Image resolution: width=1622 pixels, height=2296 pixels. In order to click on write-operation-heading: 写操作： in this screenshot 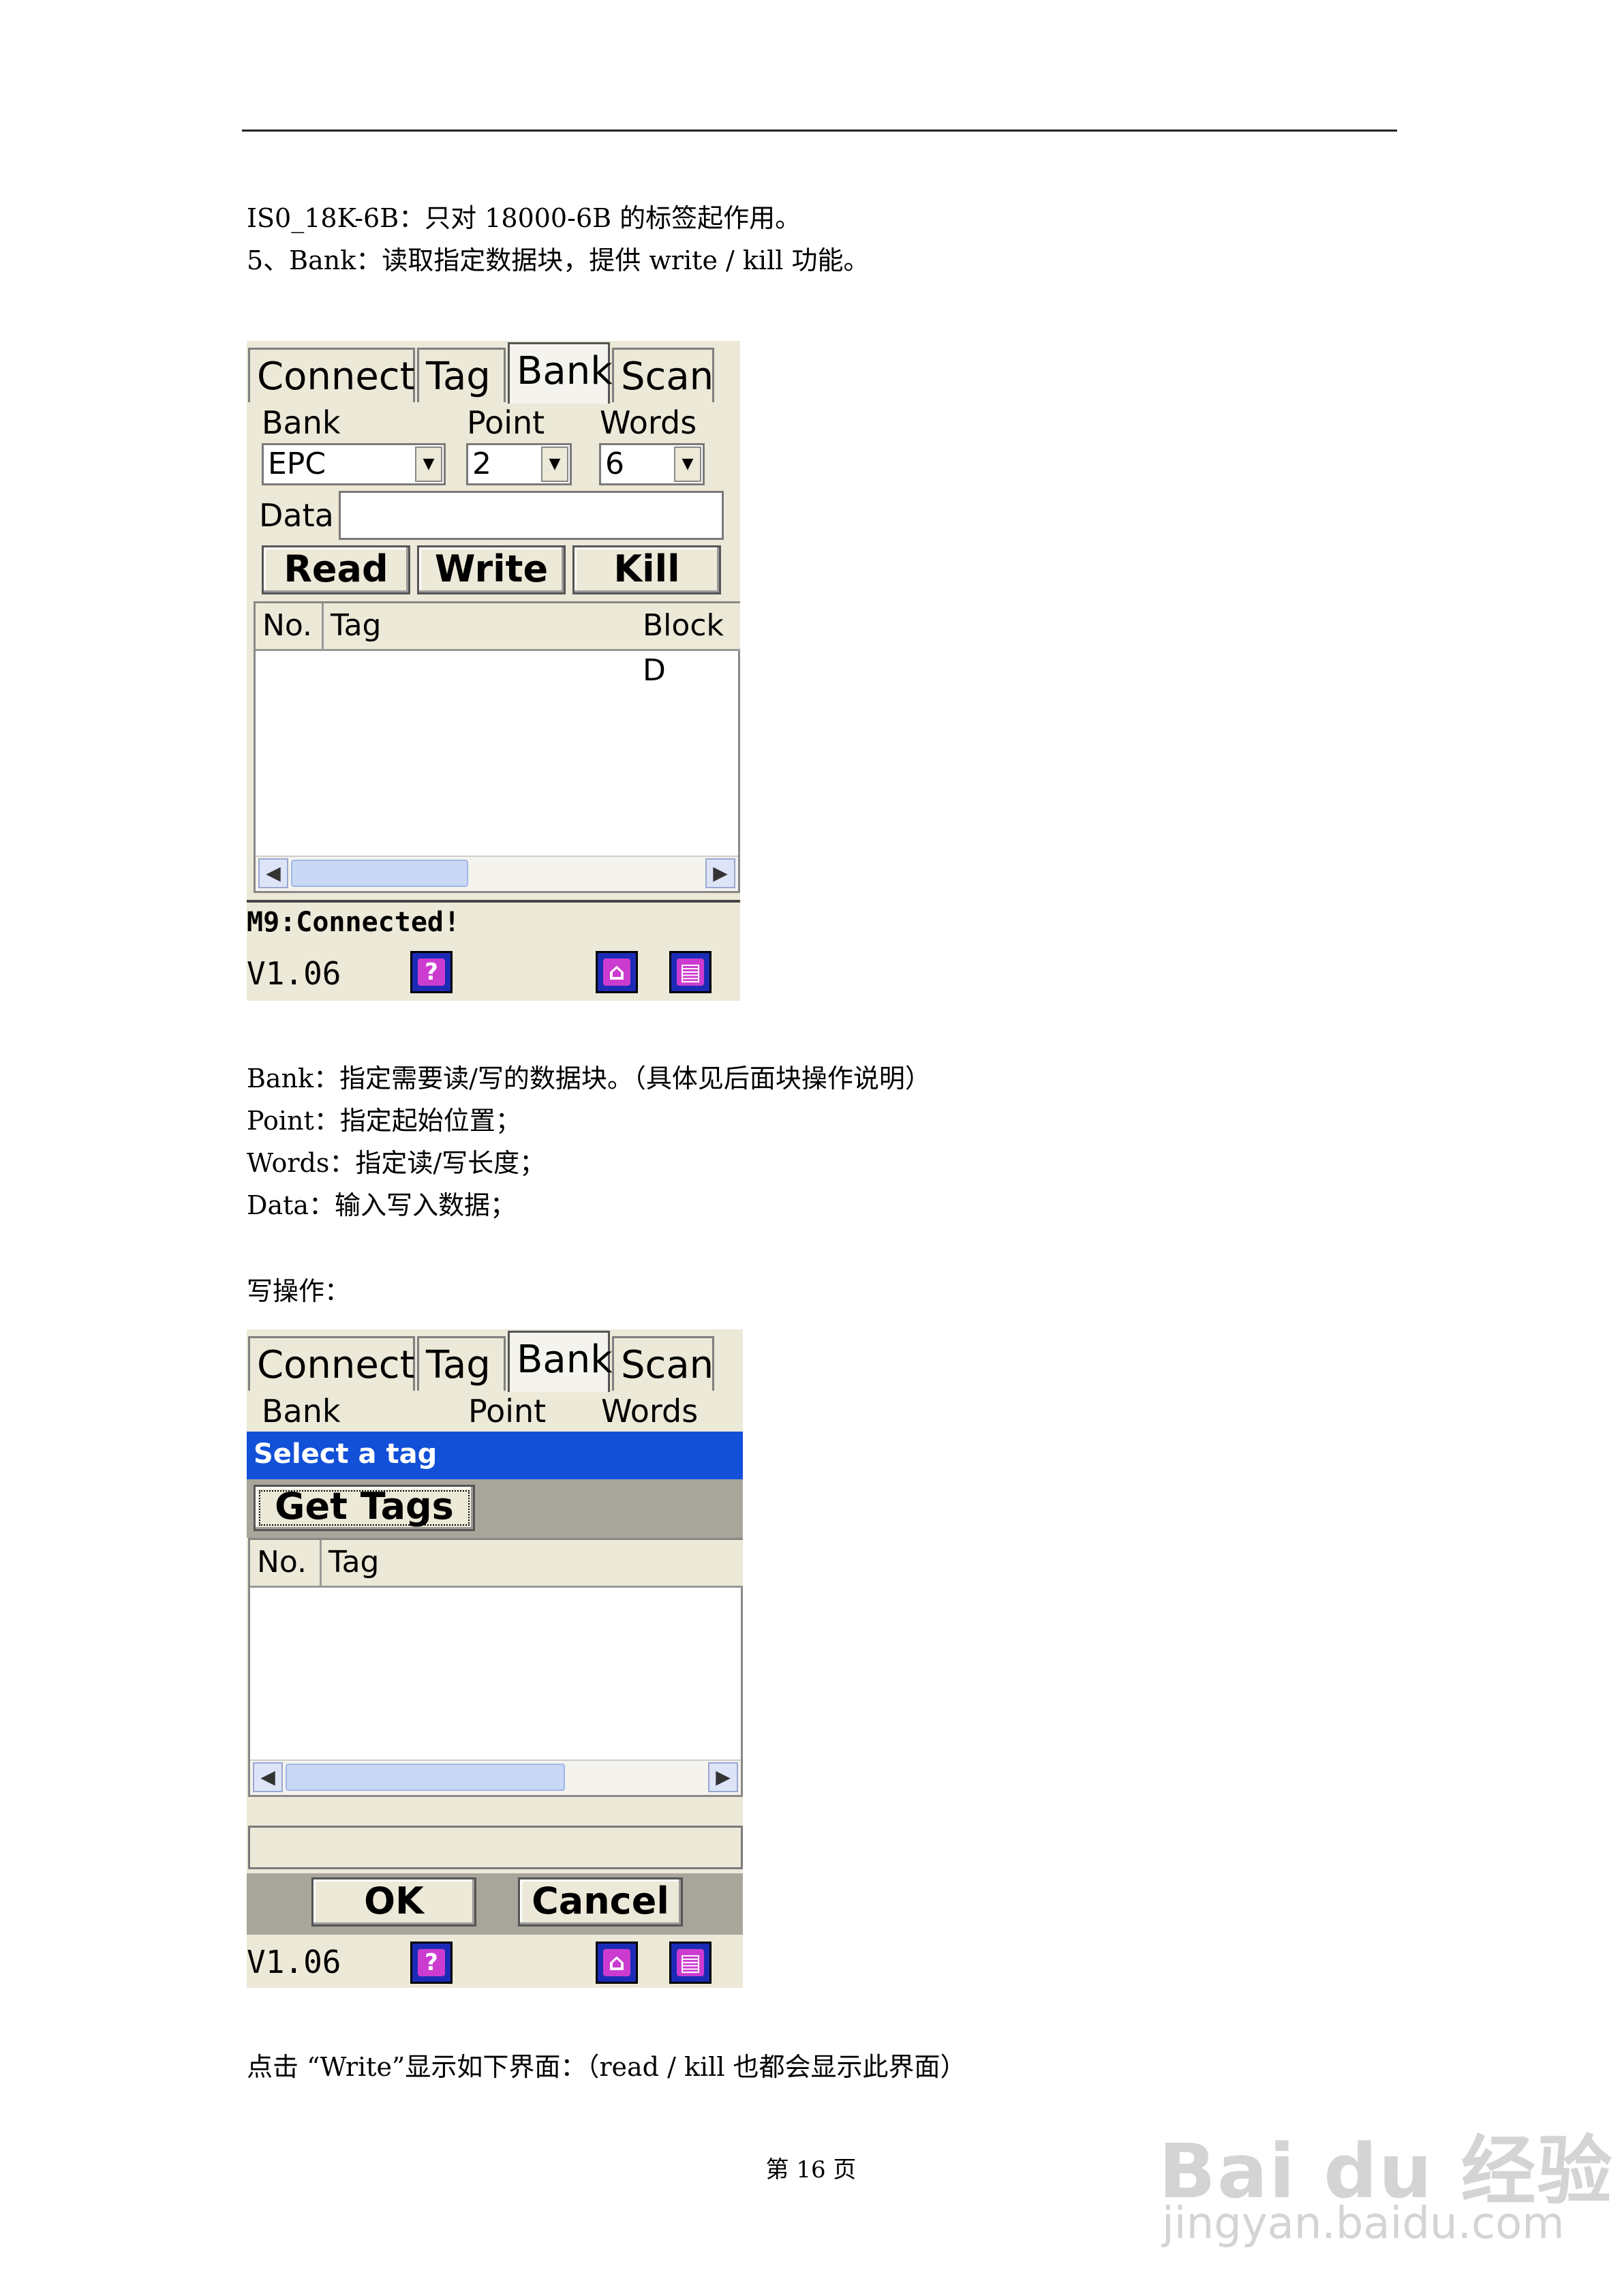, I will do `click(299, 1291)`.